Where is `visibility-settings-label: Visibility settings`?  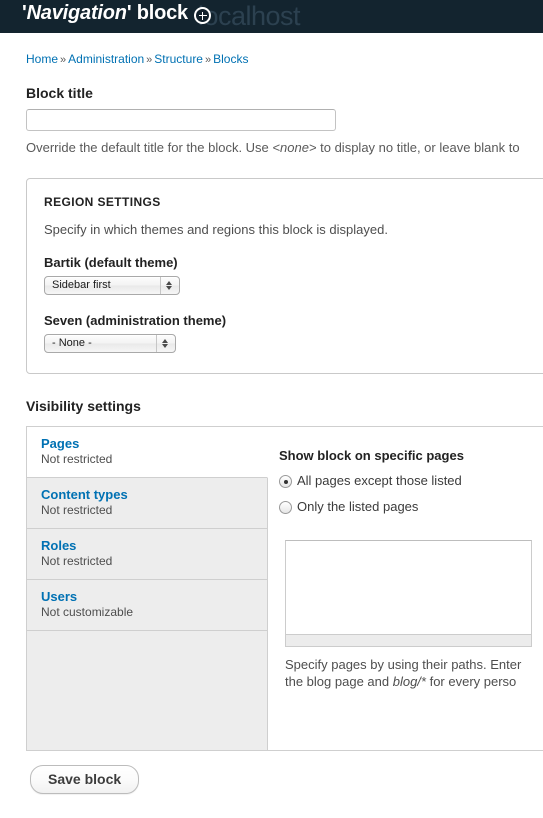
visibility-settings-label: Visibility settings is located at coordinates (83, 406).